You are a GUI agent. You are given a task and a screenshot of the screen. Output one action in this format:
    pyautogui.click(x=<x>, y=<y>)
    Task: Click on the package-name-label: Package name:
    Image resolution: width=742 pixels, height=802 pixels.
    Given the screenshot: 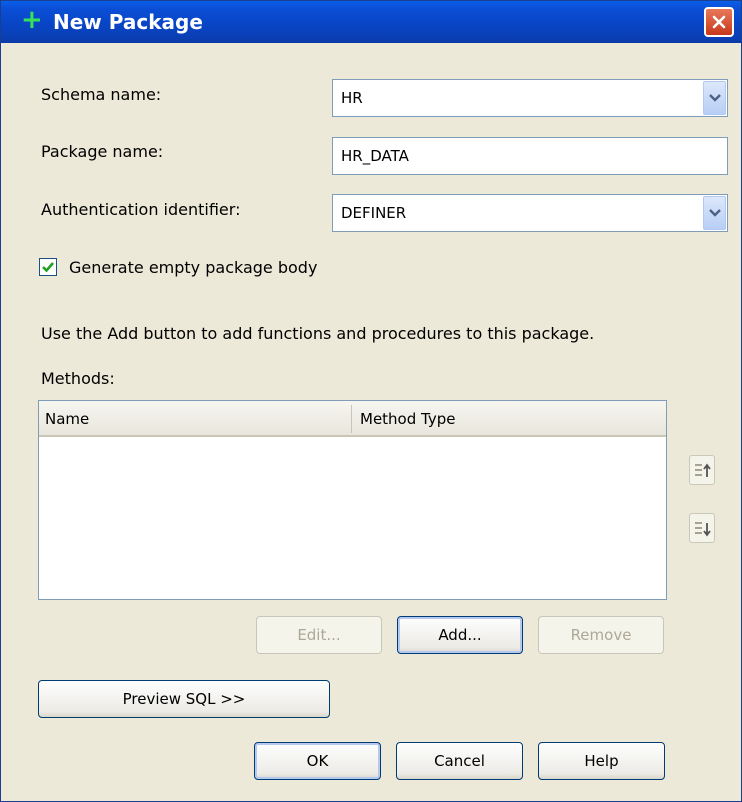 What is the action you would take?
    pyautogui.click(x=102, y=151)
    